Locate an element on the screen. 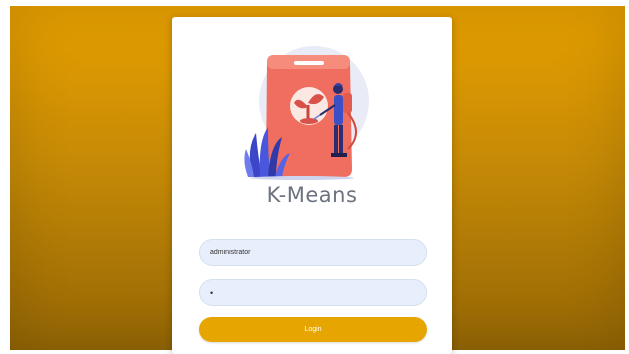 The width and height of the screenshot is (629, 354). app-title: K-Means is located at coordinates (312, 195).